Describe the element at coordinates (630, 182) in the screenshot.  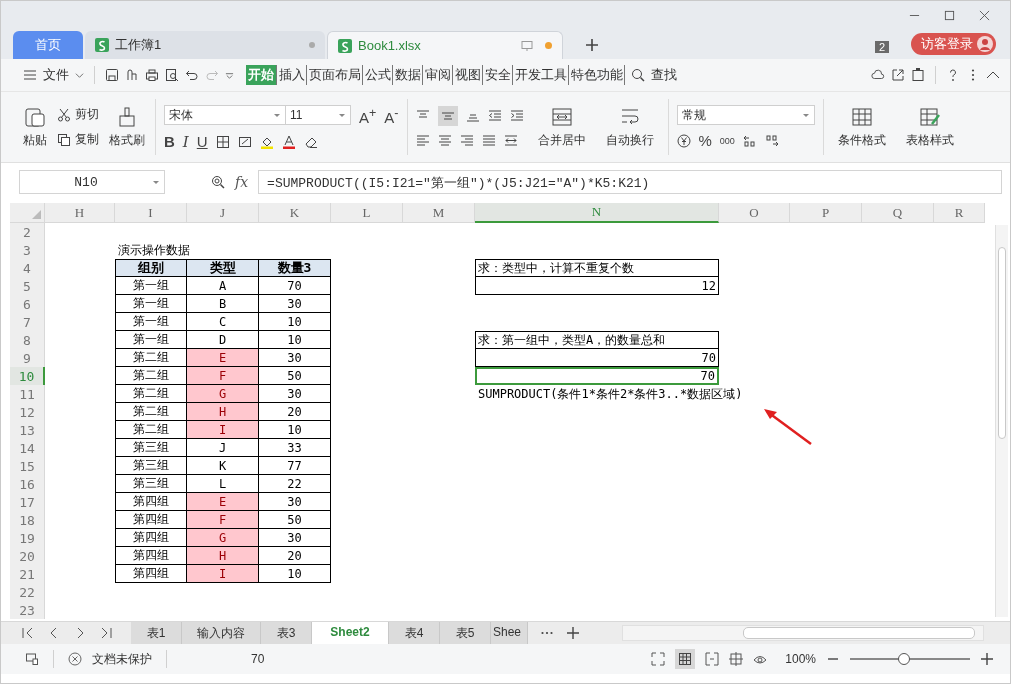
I see `formula-input: =SUMPRODUCT((I5:I21="第一组")*(J5:J21="A")*K5:K21)` at that location.